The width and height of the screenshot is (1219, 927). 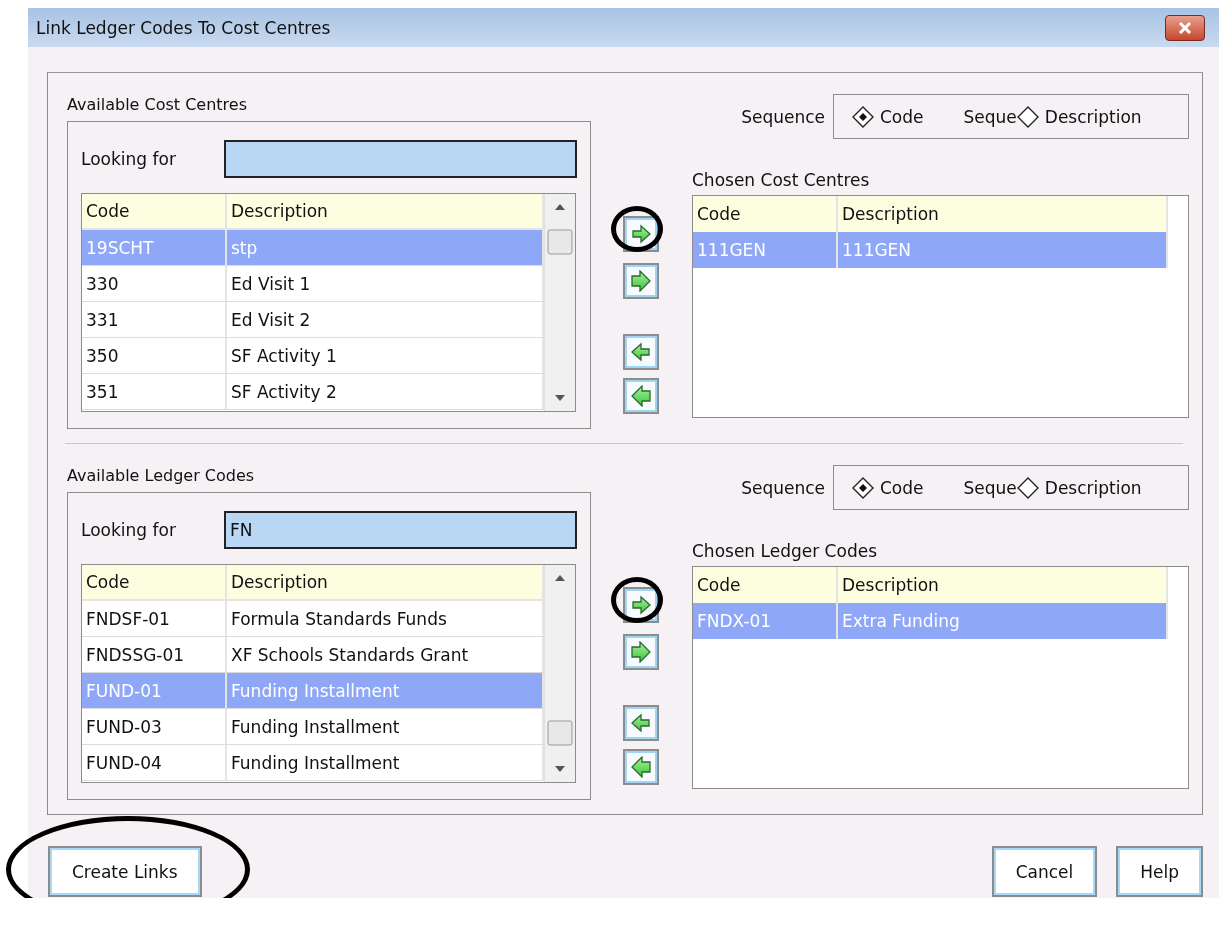 I want to click on dialog-button: Cancel, so click(x=1044, y=871).